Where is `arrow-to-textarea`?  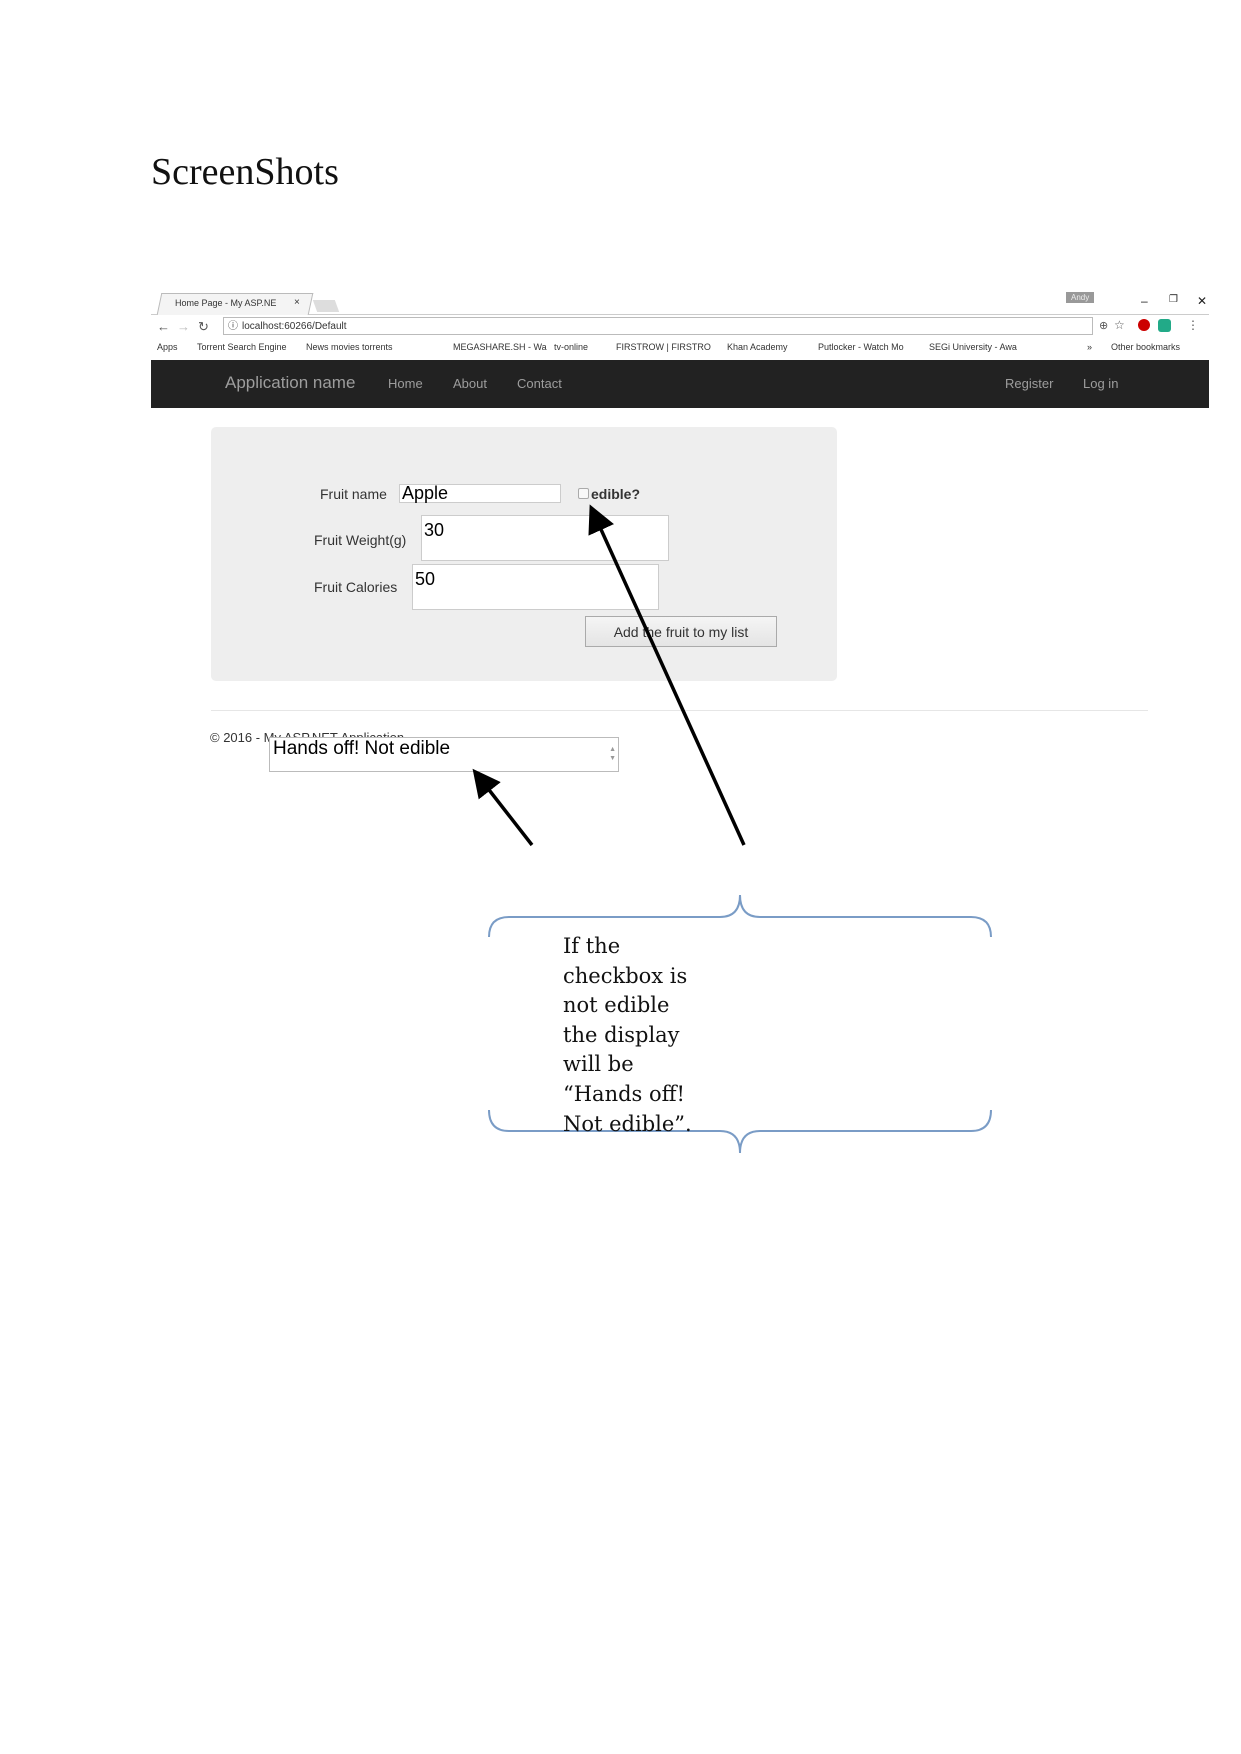
arrow-to-textarea is located at coordinates (503, 807).